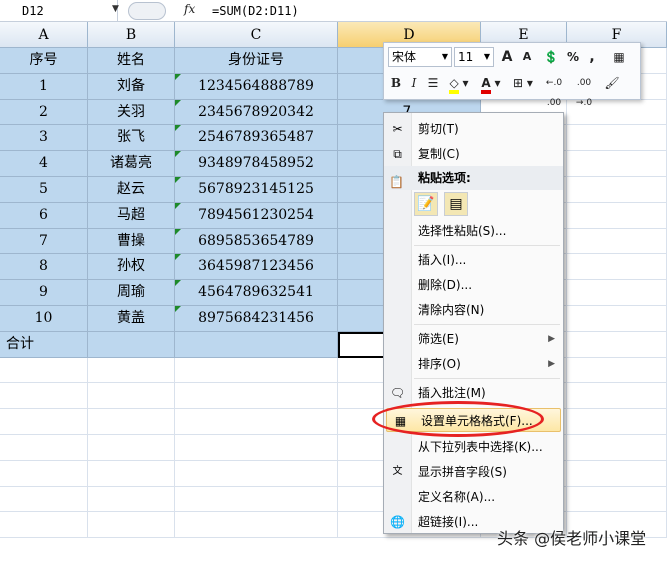 Image resolution: width=667 pixels, height=561 pixels. What do you see at coordinates (619, 57) in the screenshot?
I see `format-table-icon: ▦` at bounding box center [619, 57].